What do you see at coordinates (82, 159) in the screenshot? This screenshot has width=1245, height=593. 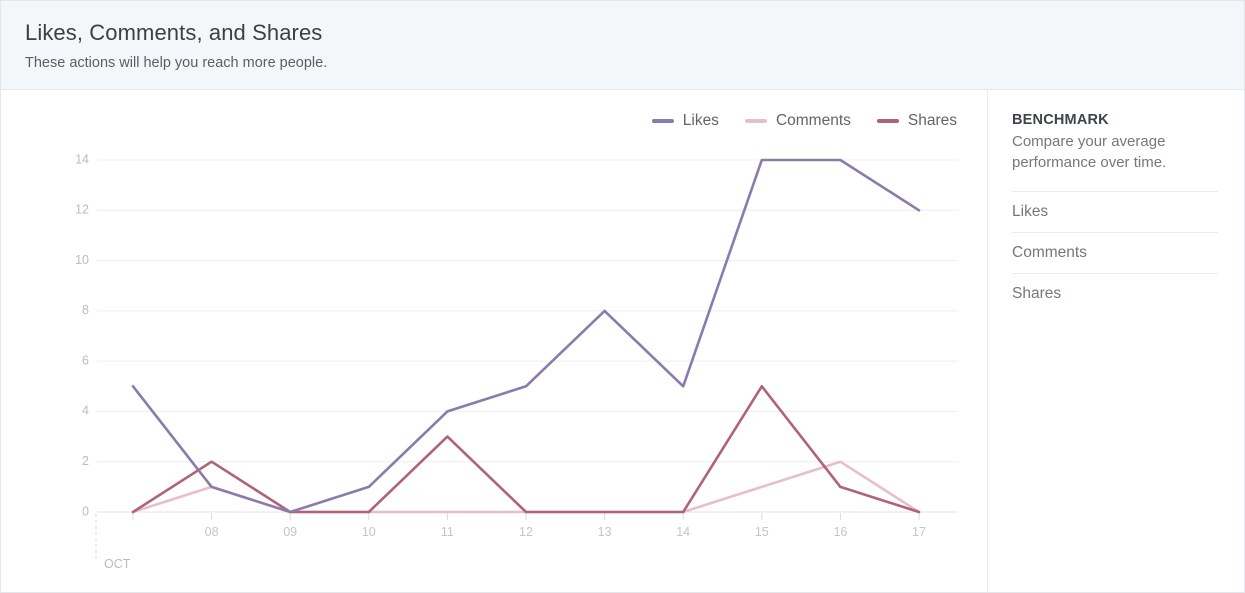 I see `y-axis-tick-label: 14` at bounding box center [82, 159].